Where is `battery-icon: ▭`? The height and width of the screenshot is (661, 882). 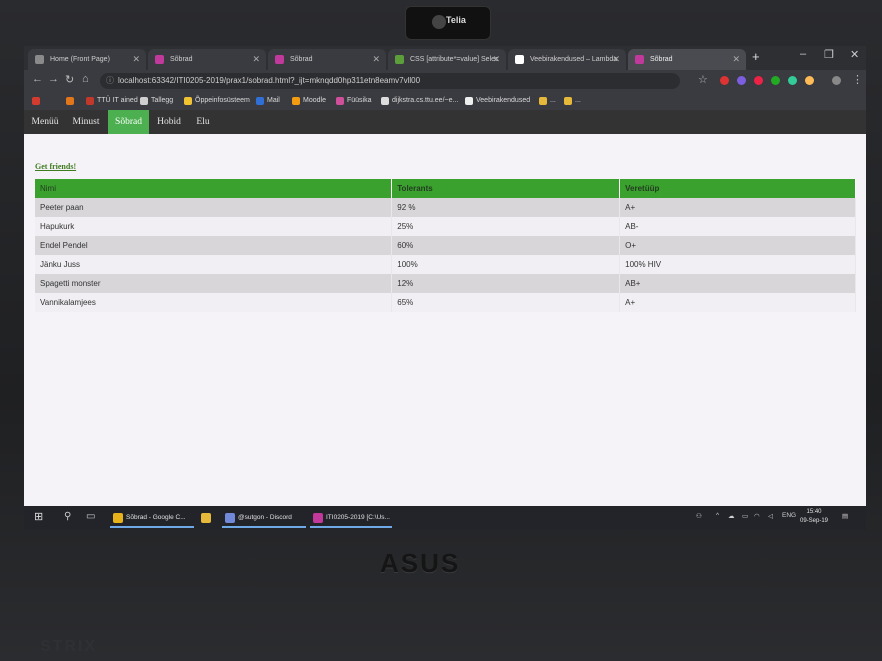
battery-icon: ▭ is located at coordinates (745, 516).